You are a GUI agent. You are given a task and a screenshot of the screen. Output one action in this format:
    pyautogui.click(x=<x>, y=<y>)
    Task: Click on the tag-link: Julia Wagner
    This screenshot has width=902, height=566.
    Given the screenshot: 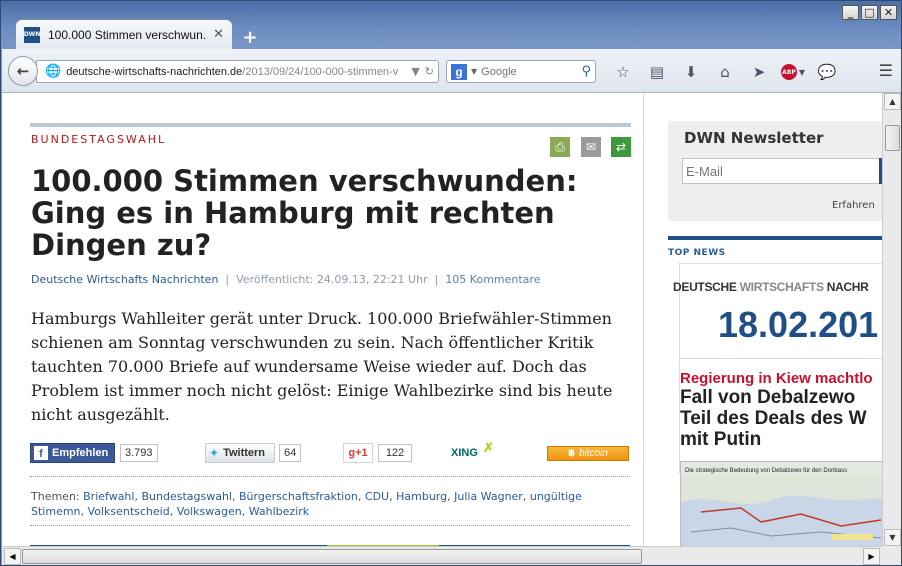 What is the action you would take?
    pyautogui.click(x=488, y=496)
    